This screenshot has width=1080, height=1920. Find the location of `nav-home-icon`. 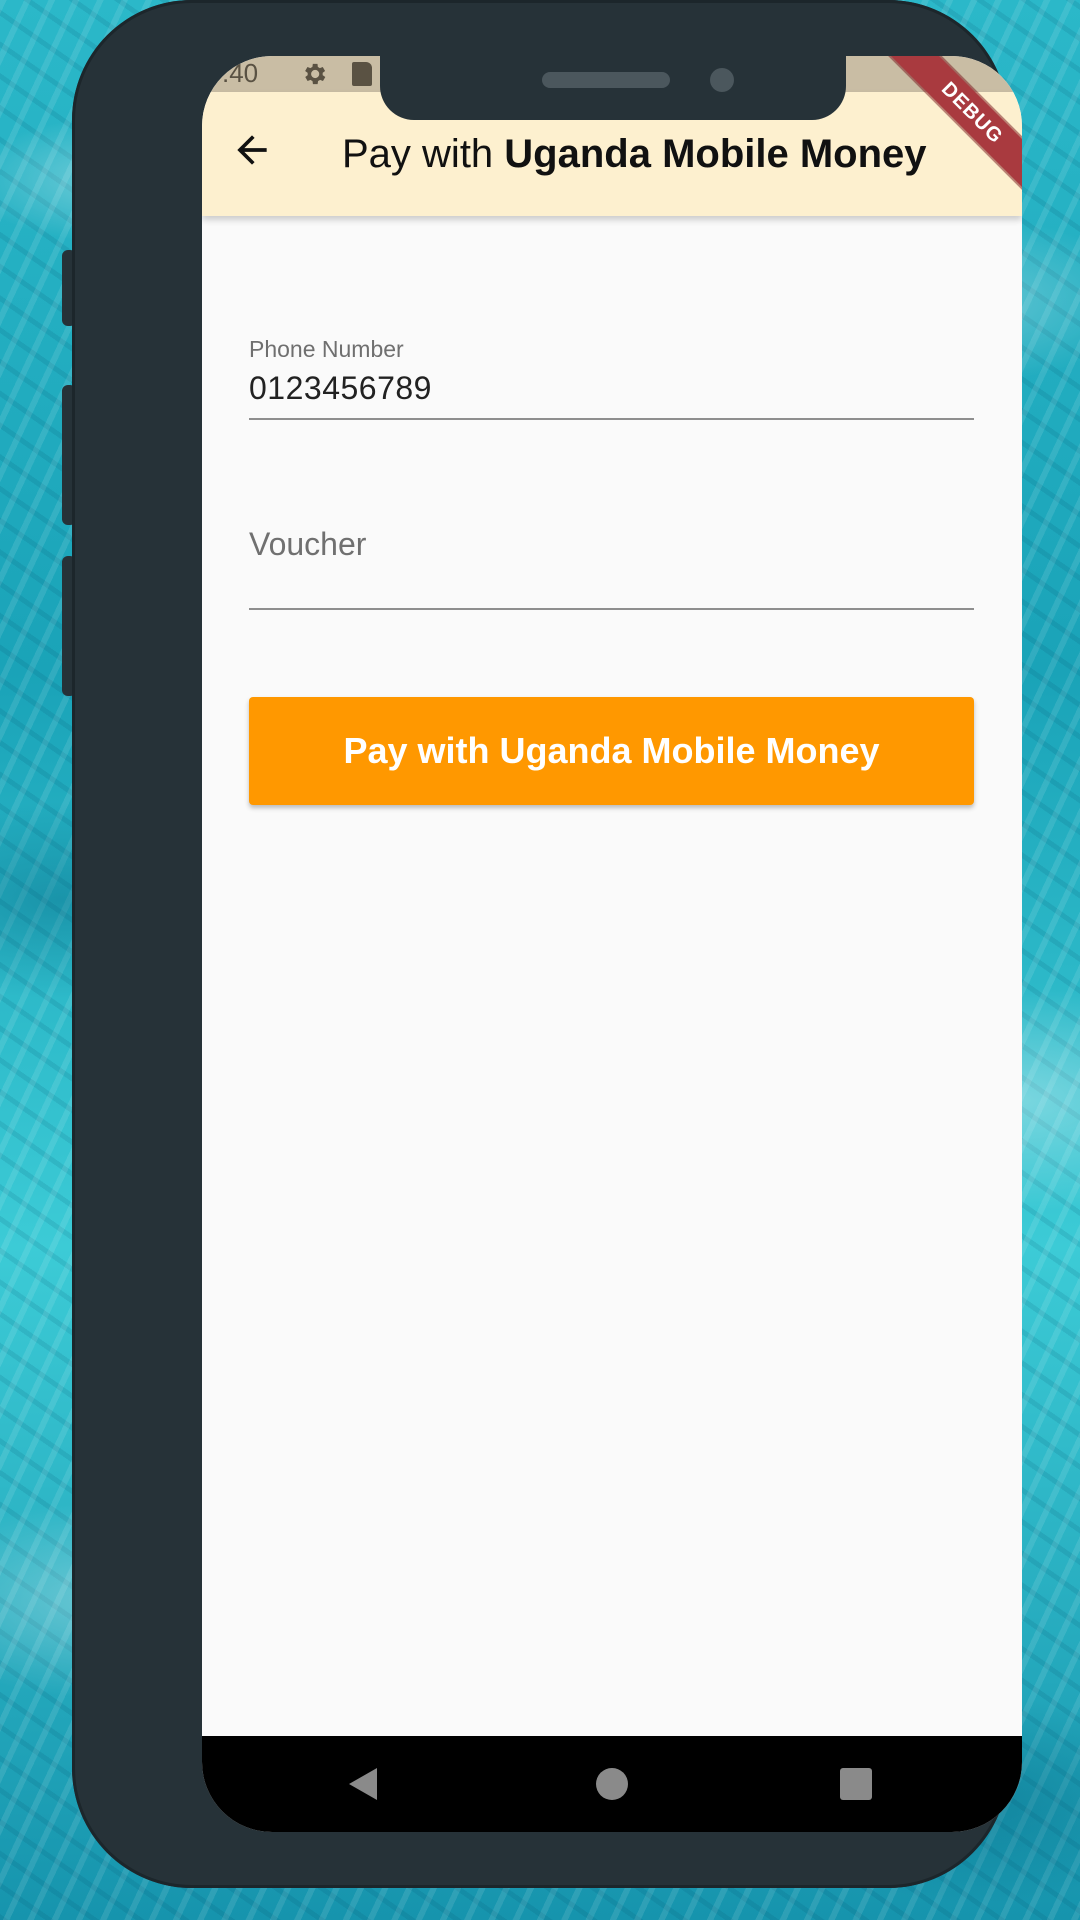

nav-home-icon is located at coordinates (612, 1784).